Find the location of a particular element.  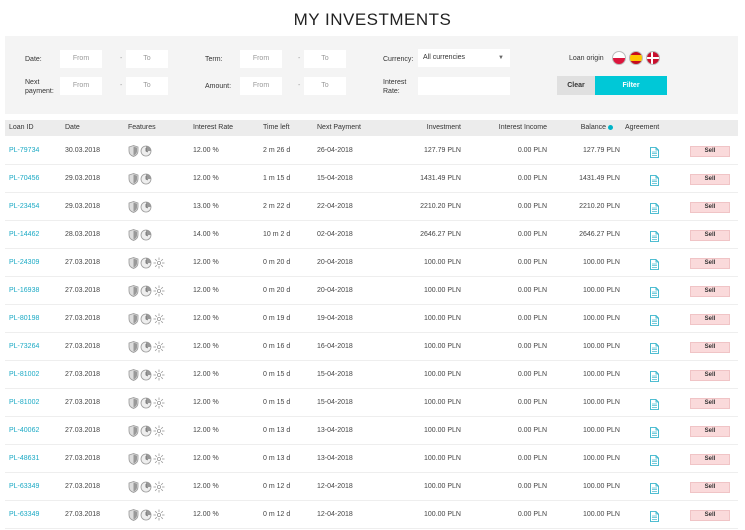

term-to-input: To is located at coordinates (325, 59).